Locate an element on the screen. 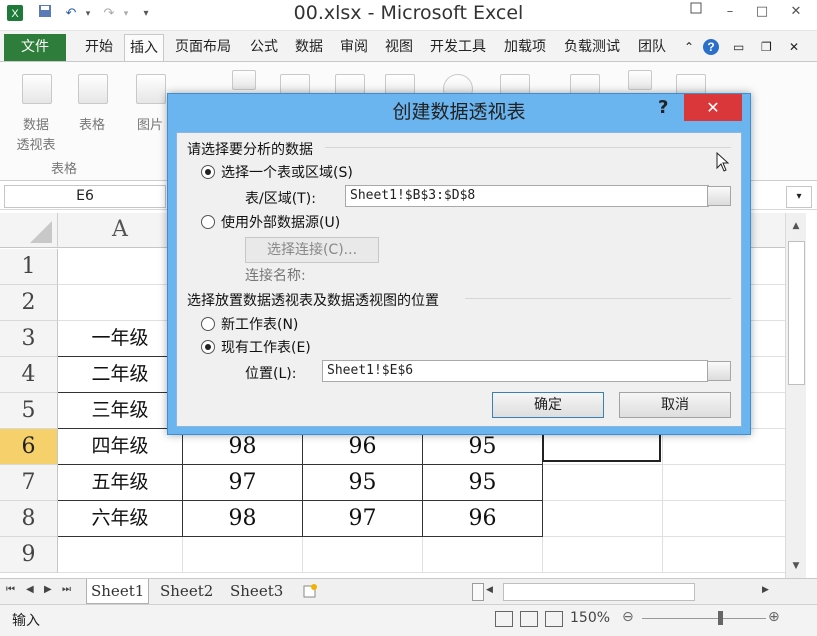  row-header-4: 4 is located at coordinates (29, 375).